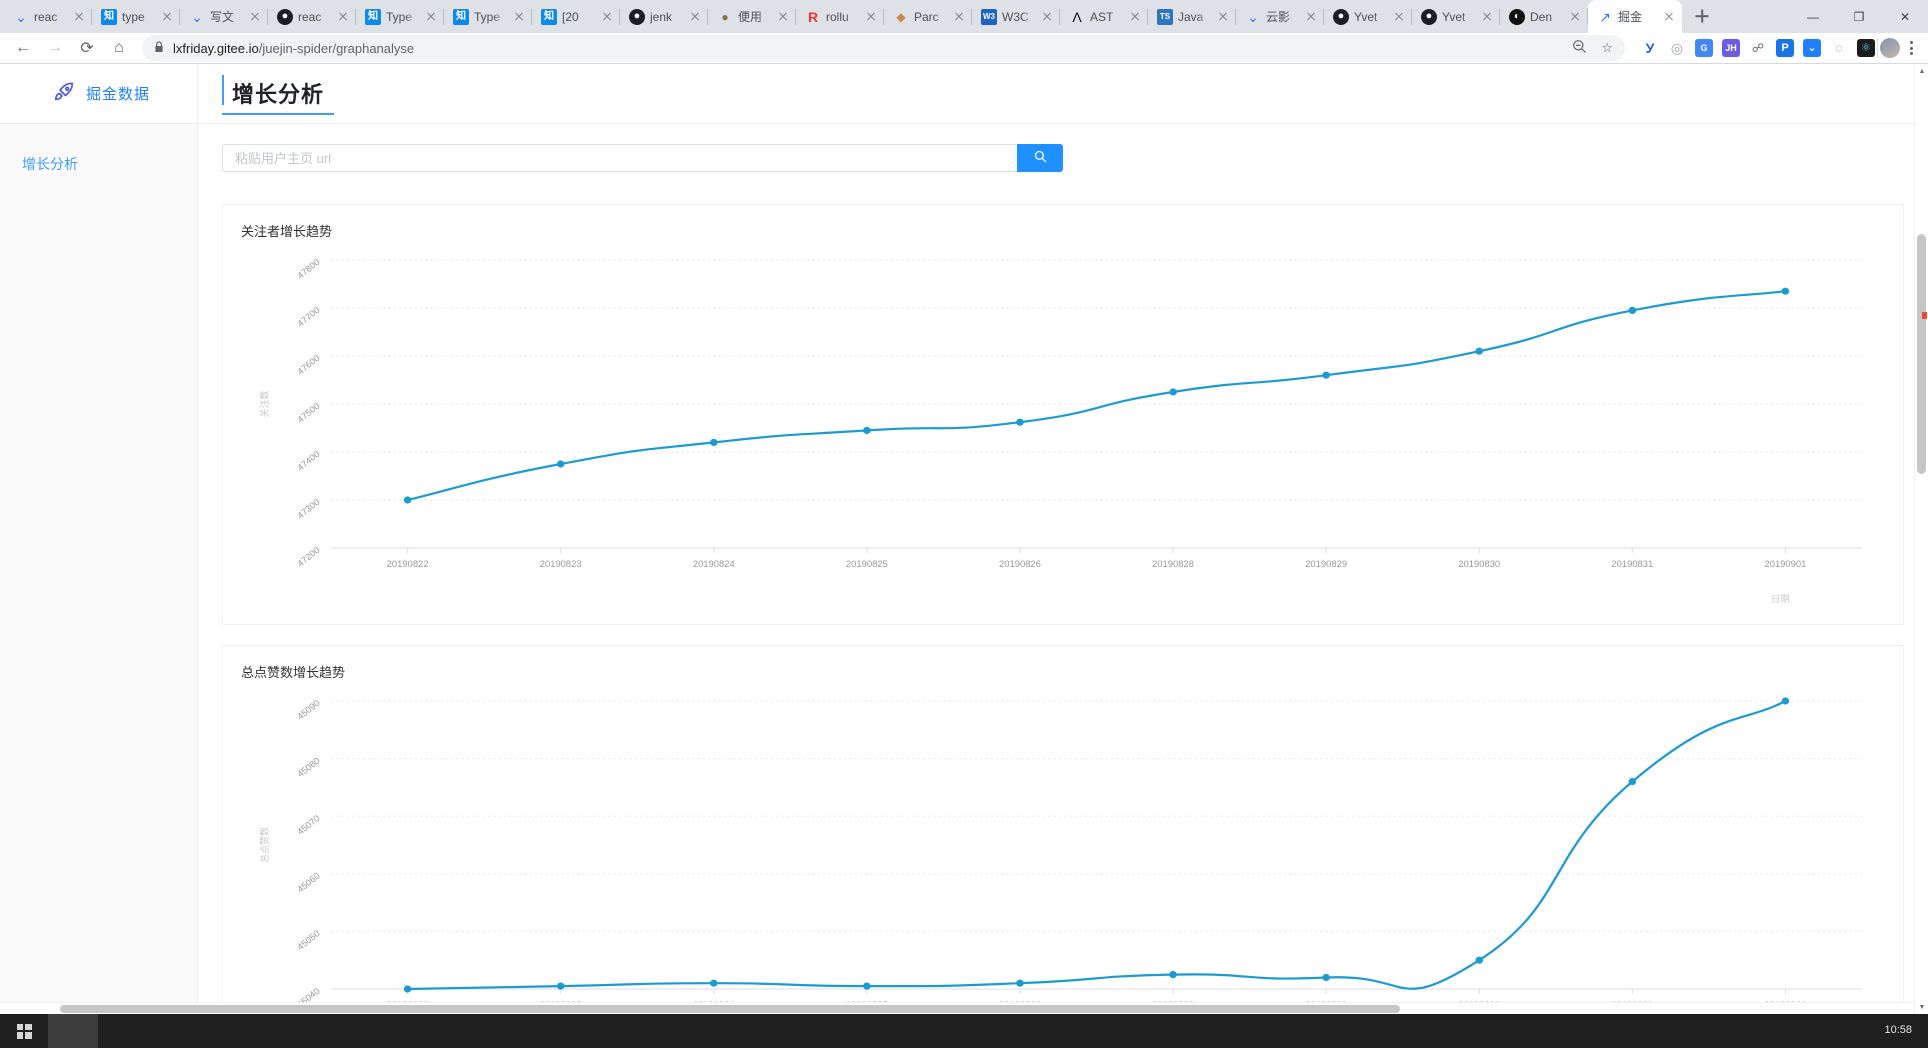 Image resolution: width=1928 pixels, height=1048 pixels. I want to click on search-button, so click(1040, 158).